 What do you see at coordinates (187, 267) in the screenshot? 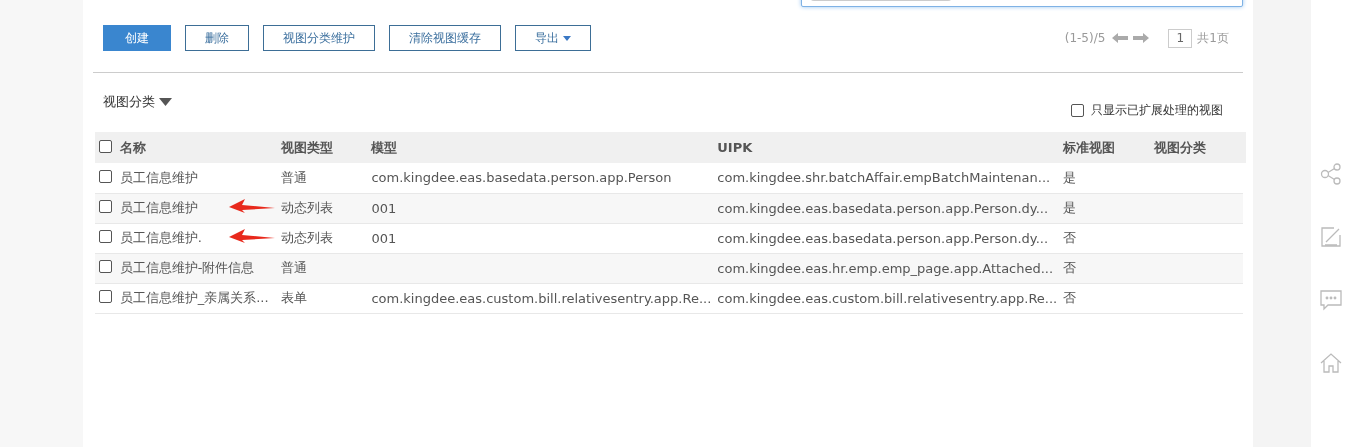
I see `table-cell: 员工信息维护-附件信息` at bounding box center [187, 267].